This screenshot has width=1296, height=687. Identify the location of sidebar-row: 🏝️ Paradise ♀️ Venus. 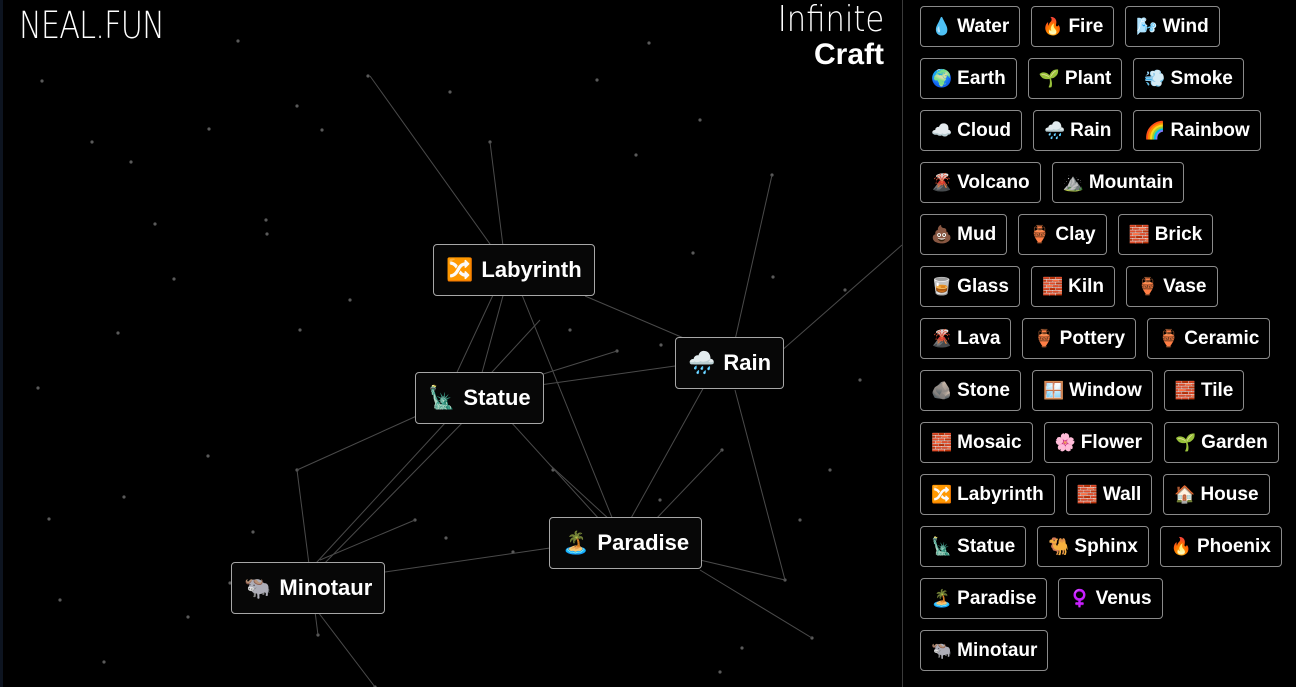
(1108, 598).